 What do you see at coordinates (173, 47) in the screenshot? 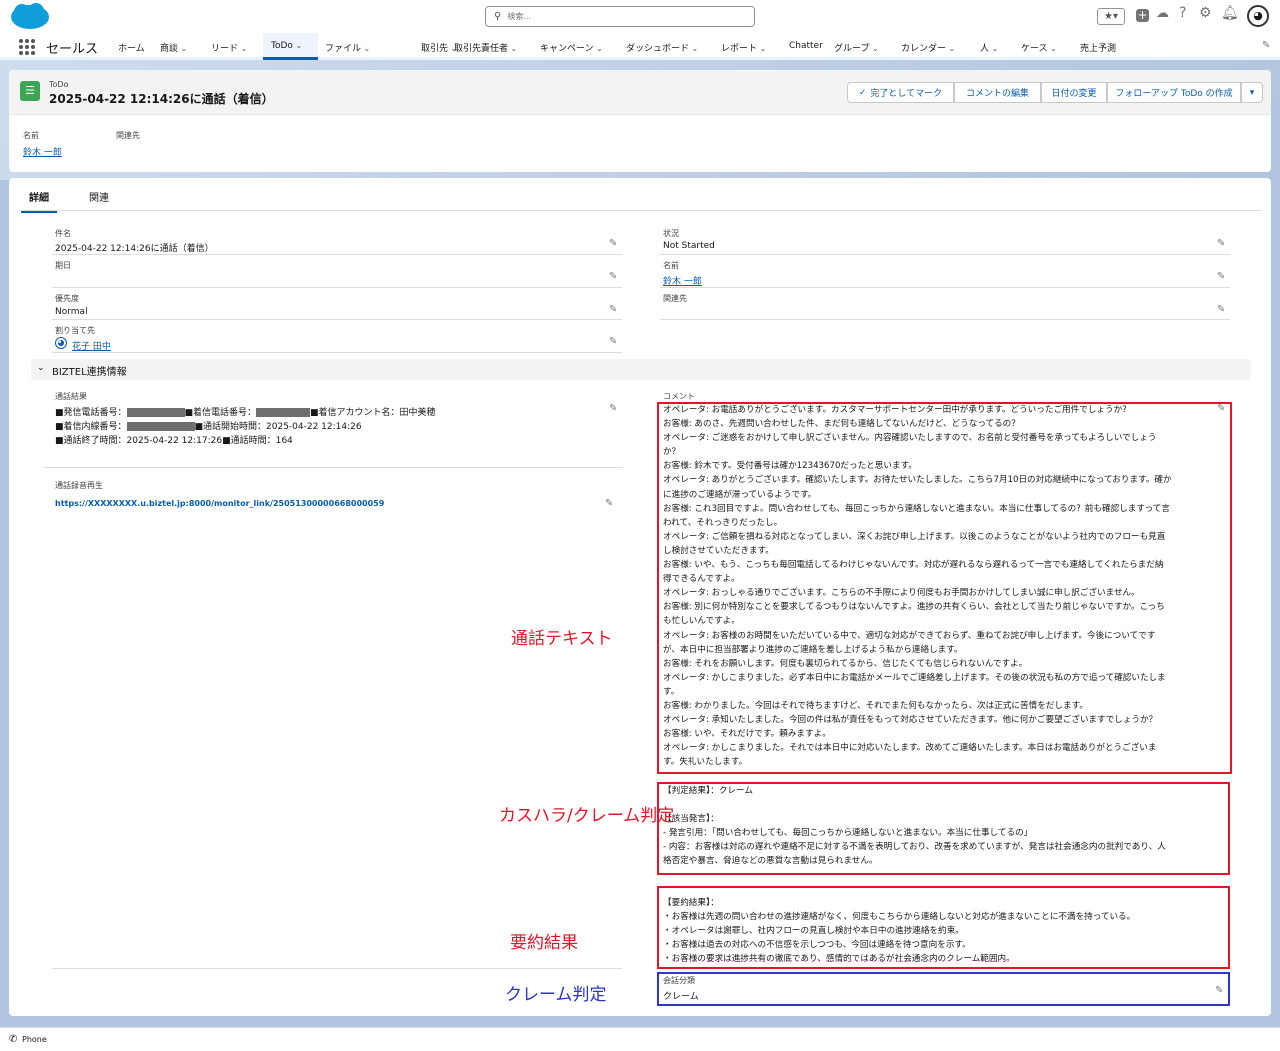
I see `nav-item-1: 商談 ⌄` at bounding box center [173, 47].